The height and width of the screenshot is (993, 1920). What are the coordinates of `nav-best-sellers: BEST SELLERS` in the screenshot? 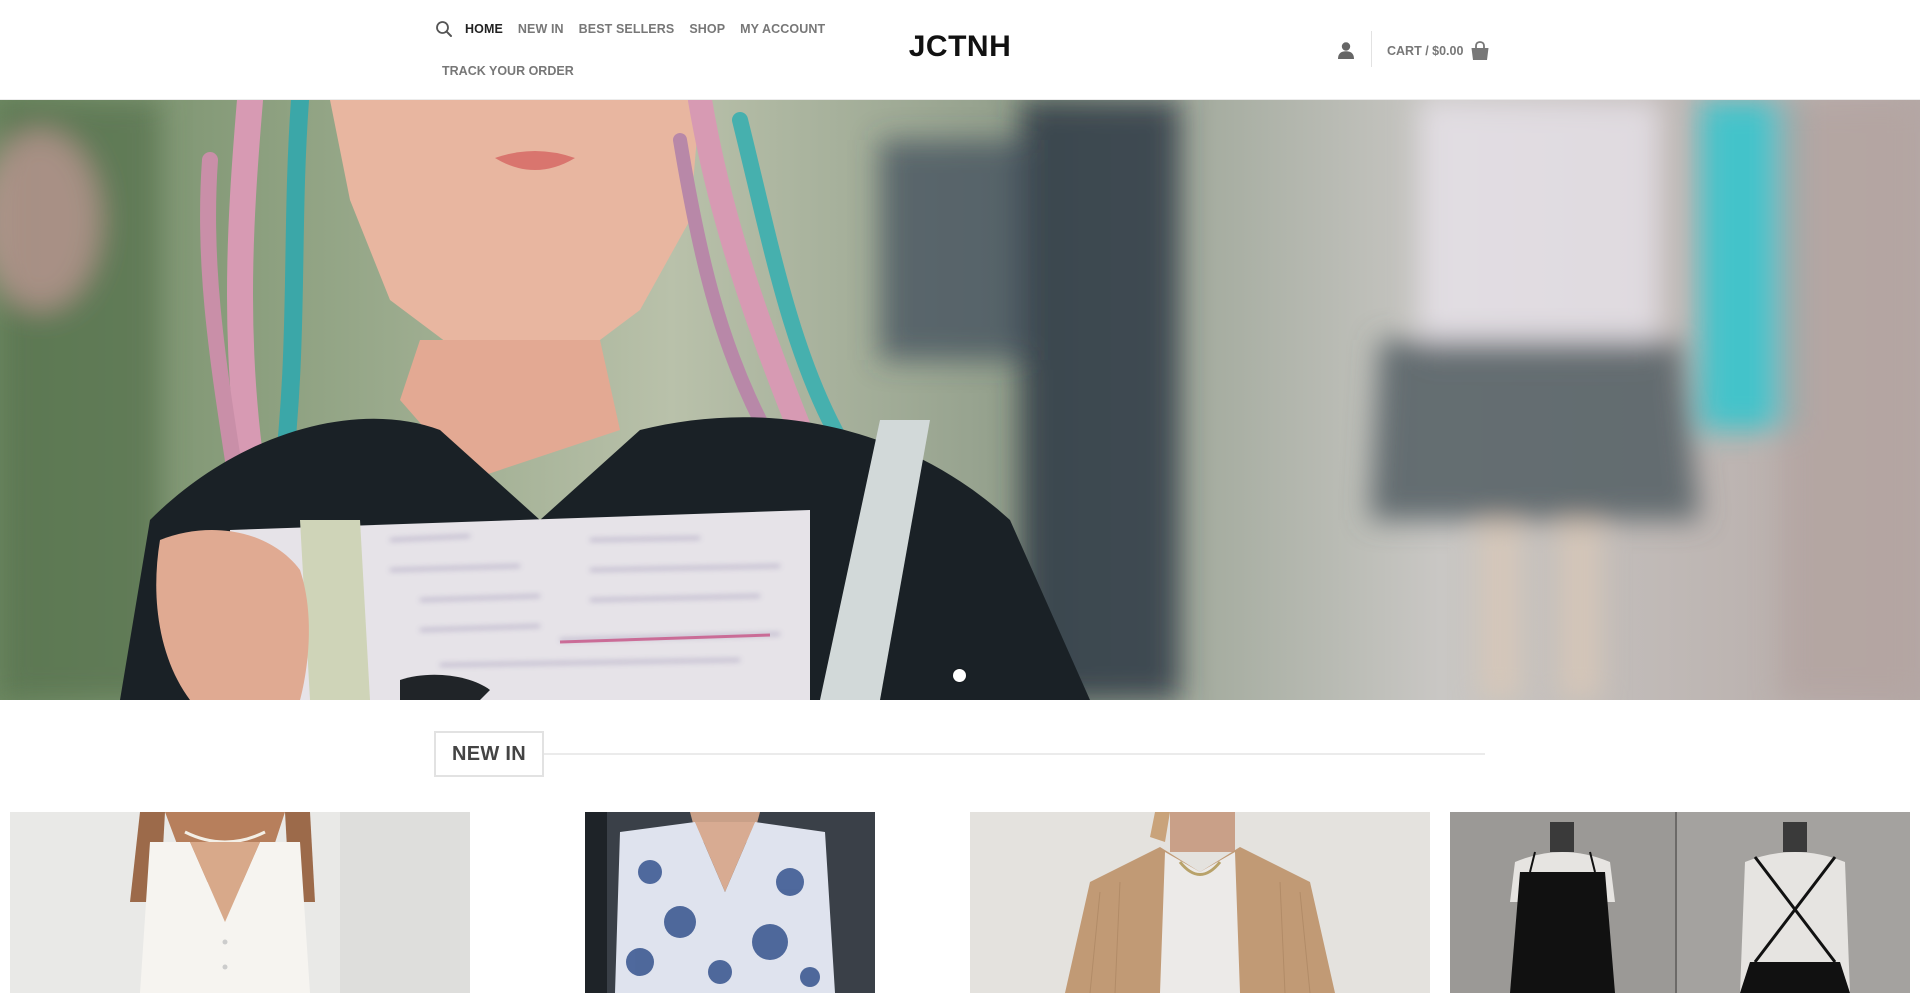 It's located at (627, 29).